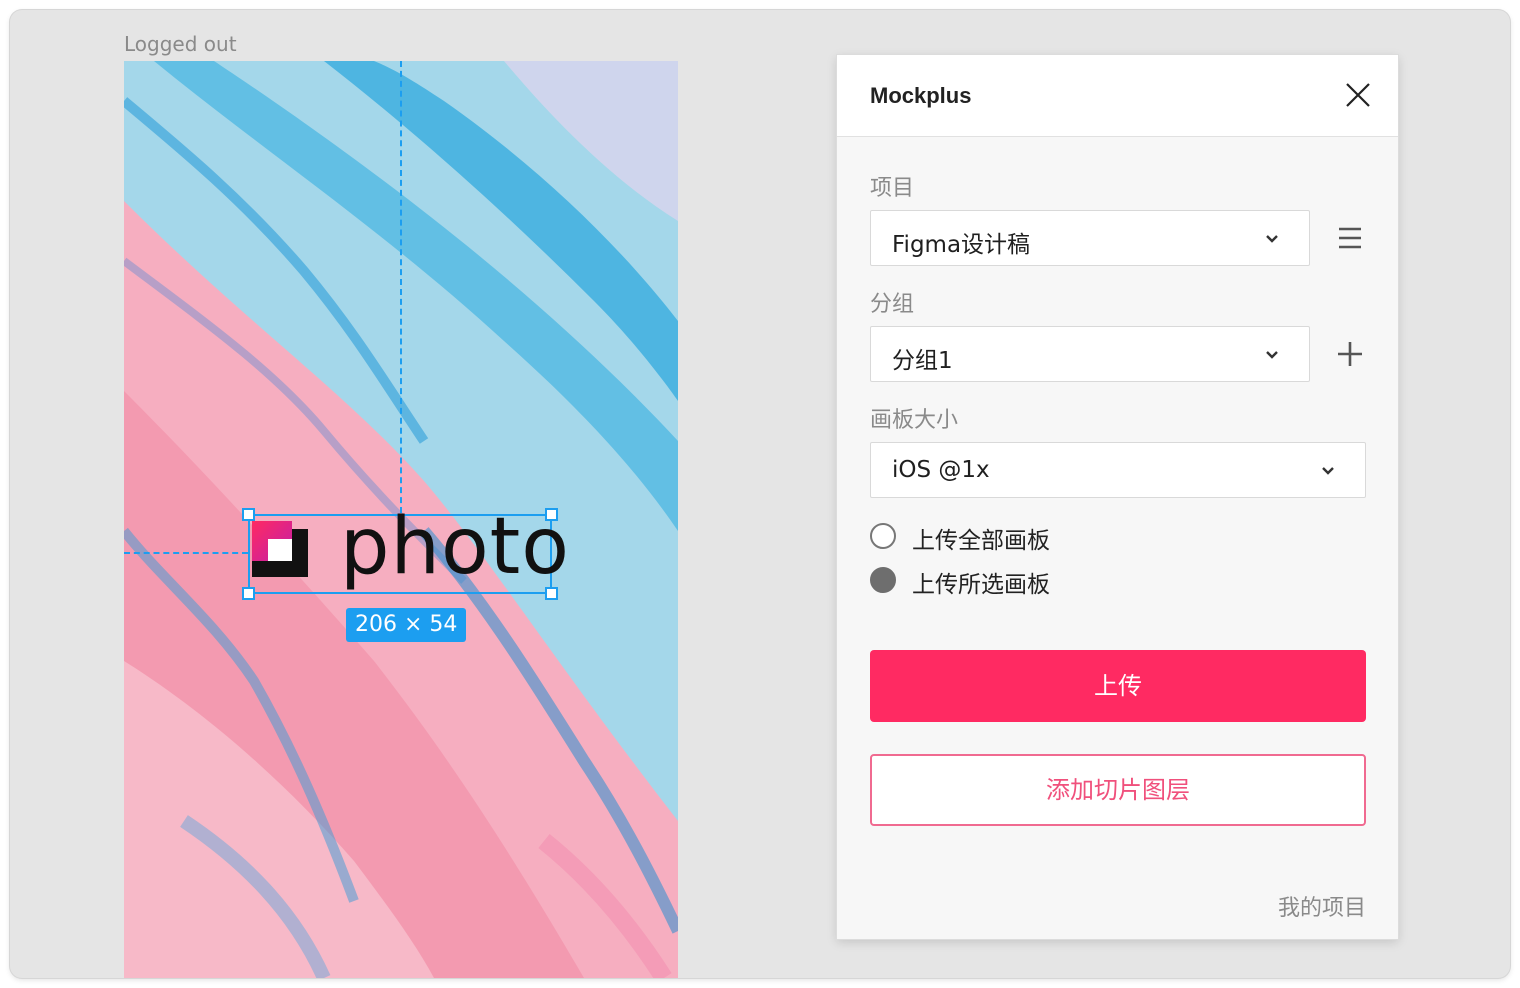 This screenshot has height=988, width=1520. Describe the element at coordinates (551, 514) in the screenshot. I see `resize-handle-top-right` at that location.